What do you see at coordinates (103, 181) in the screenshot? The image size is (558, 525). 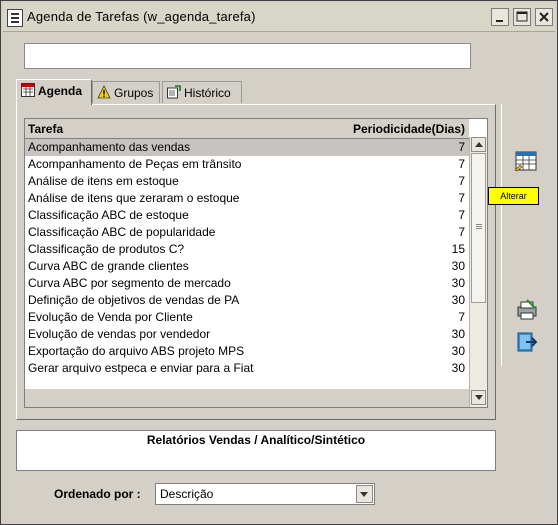 I see `cell-tarefa: Análise de itens em estoque` at bounding box center [103, 181].